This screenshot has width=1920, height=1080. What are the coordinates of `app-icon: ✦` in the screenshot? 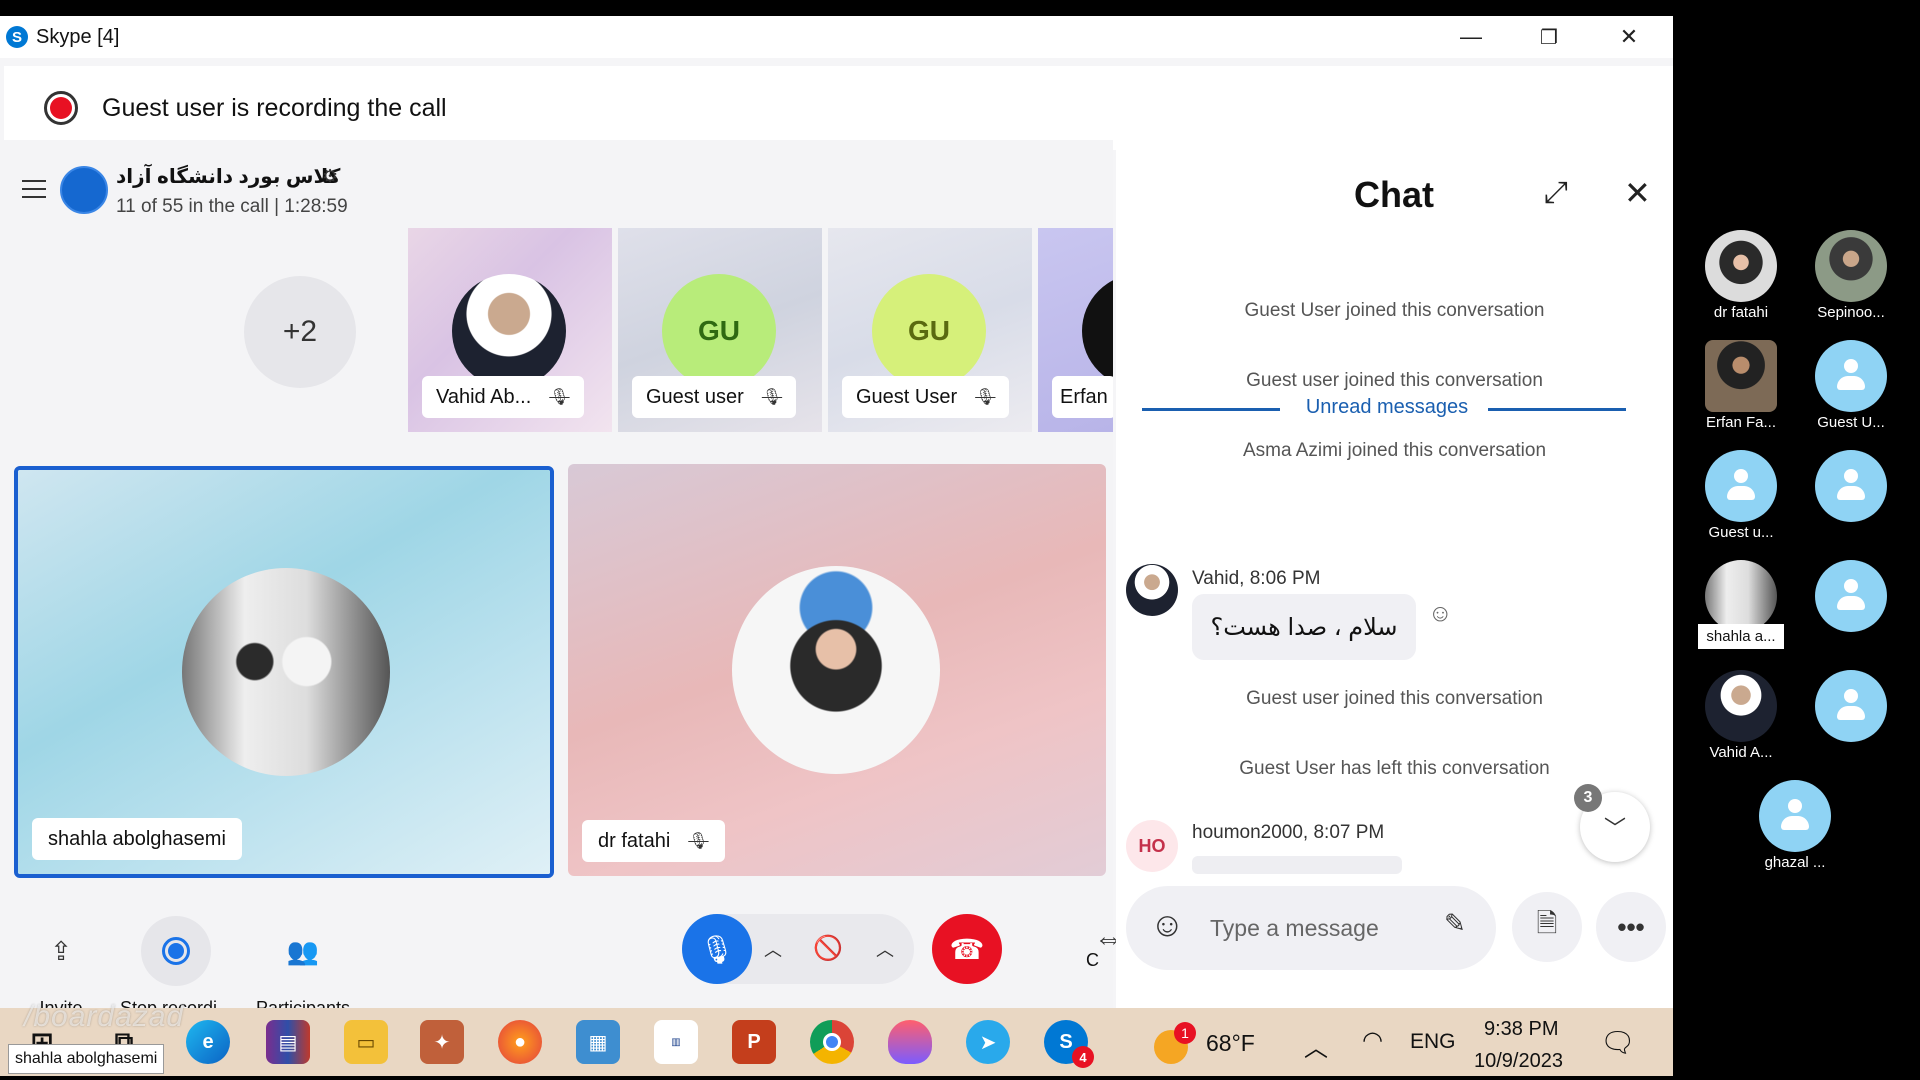 It's located at (442, 1042).